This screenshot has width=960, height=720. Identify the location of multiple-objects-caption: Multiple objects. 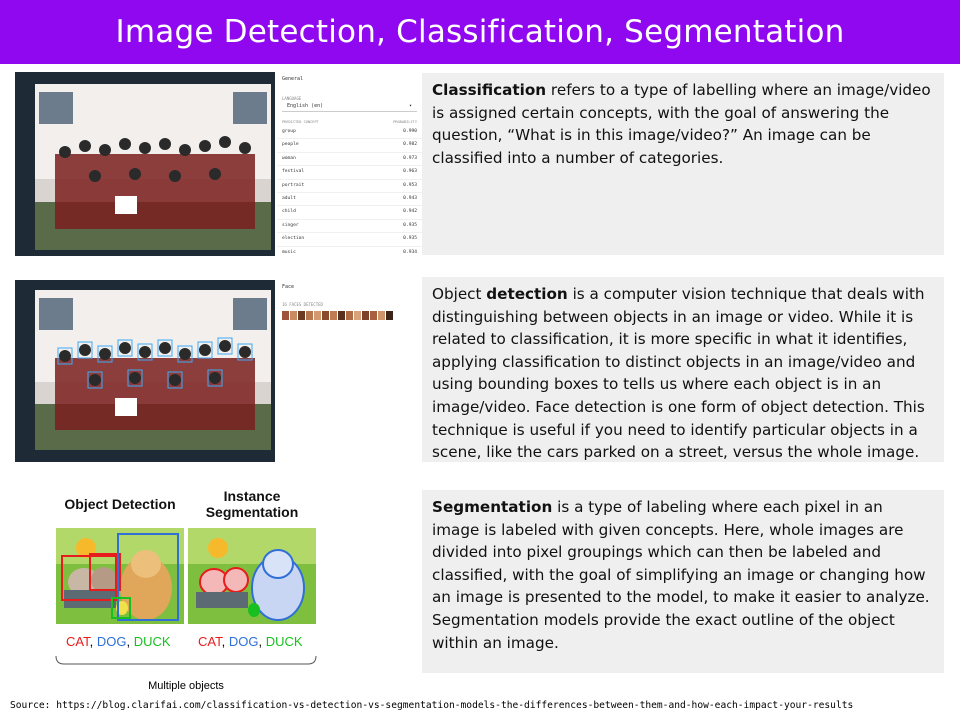
(186, 686).